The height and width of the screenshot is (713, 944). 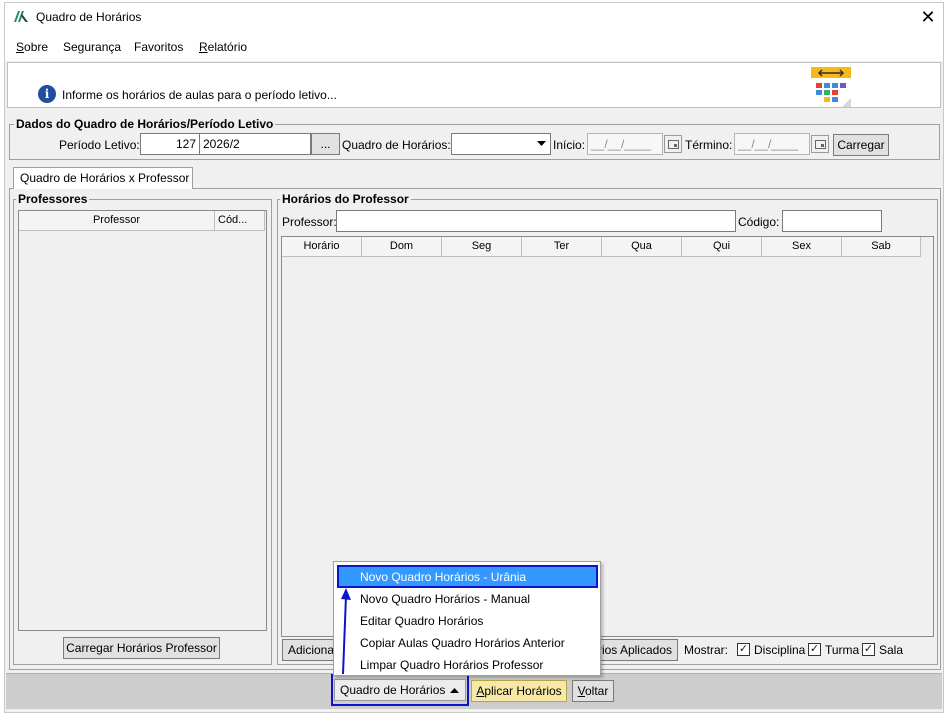 I want to click on professor-field, so click(x=536, y=221).